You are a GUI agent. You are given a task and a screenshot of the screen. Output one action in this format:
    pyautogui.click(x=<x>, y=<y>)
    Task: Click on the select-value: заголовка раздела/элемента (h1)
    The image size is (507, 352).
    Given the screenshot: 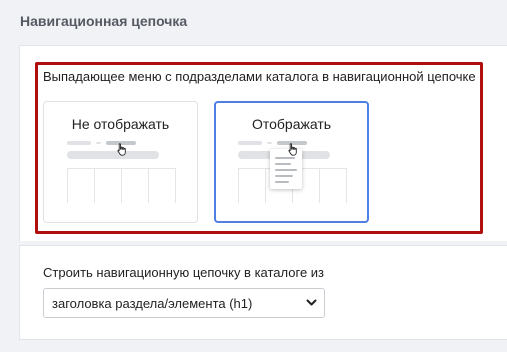 What is the action you would take?
    pyautogui.click(x=152, y=303)
    